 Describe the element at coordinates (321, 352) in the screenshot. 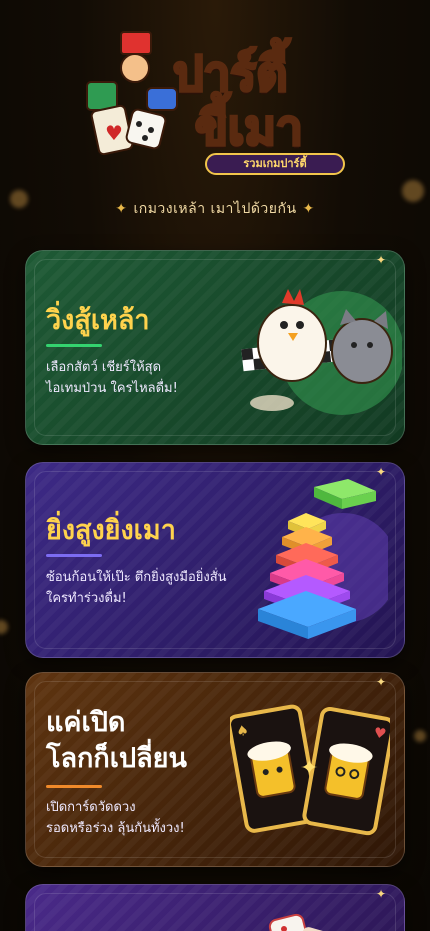

I see `chicken-cat-race-illustration` at that location.